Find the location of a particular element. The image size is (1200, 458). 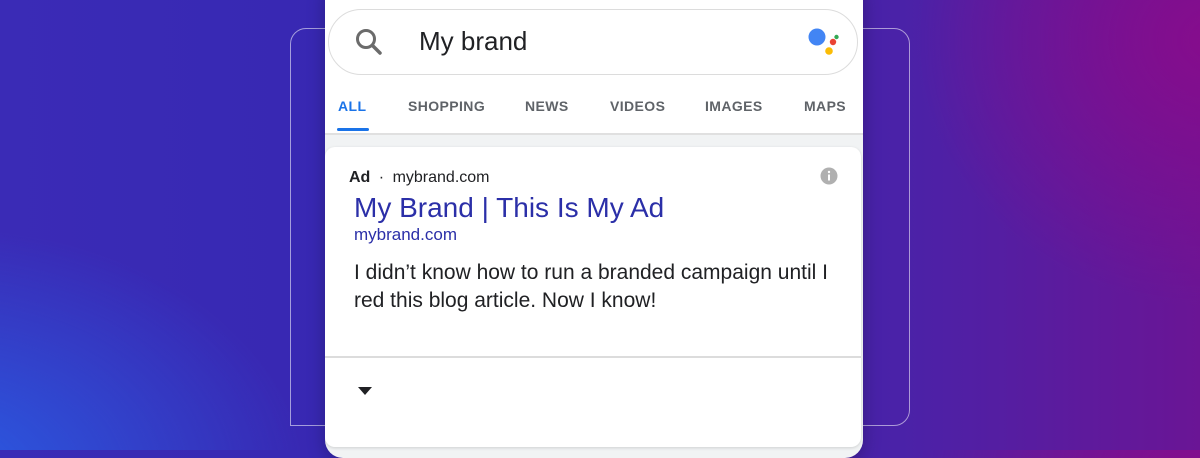

tab-videos: VIDEOS is located at coordinates (637, 106).